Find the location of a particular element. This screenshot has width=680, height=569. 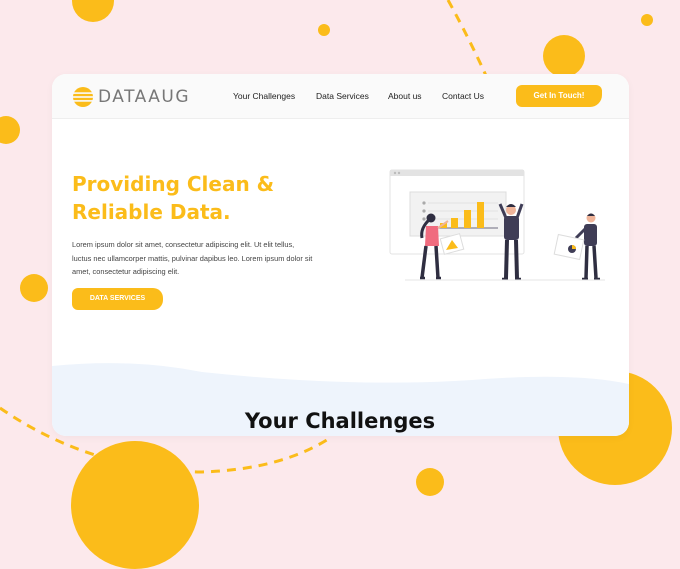

nav-link-data-services: Data Services is located at coordinates (342, 96).